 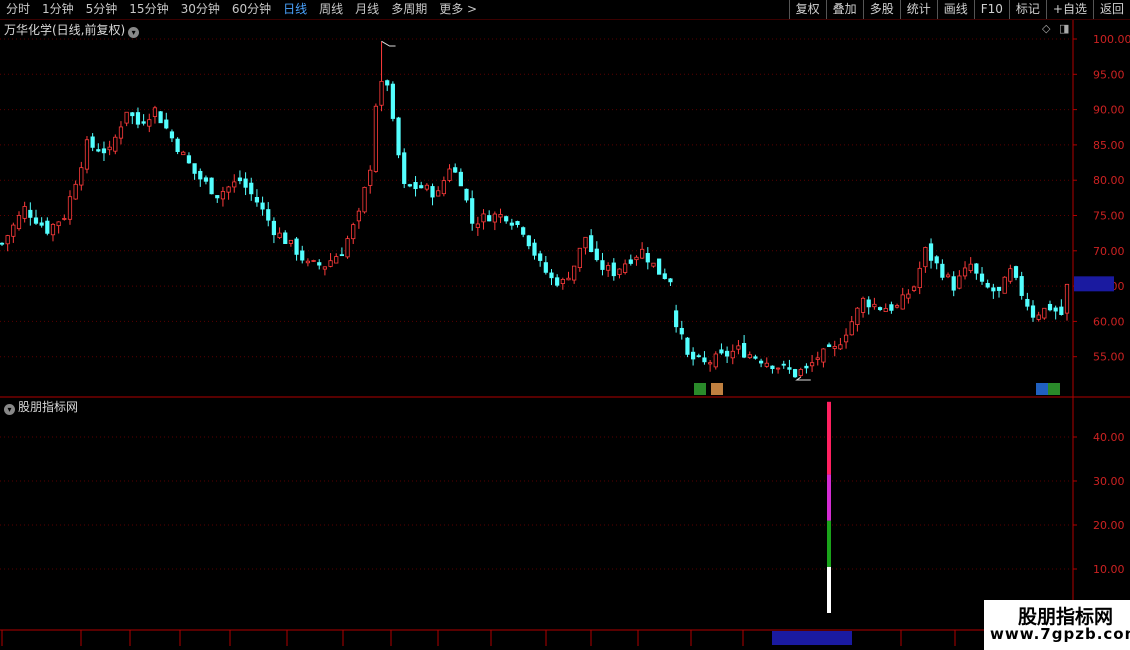 I want to click on y-tick-label: 20.00, so click(x=1109, y=525).